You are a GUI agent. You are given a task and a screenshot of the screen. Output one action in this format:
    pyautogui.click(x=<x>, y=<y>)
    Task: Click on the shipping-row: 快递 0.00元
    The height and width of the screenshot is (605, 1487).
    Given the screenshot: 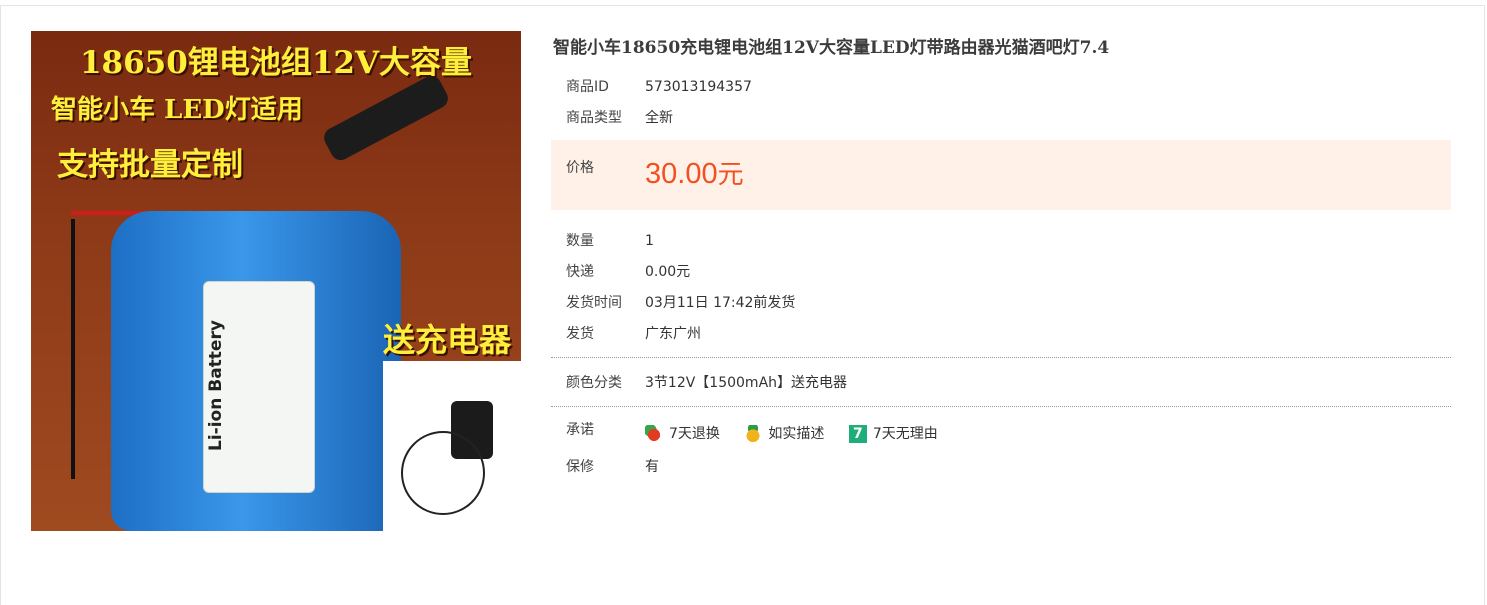 What is the action you would take?
    pyautogui.click(x=1001, y=272)
    